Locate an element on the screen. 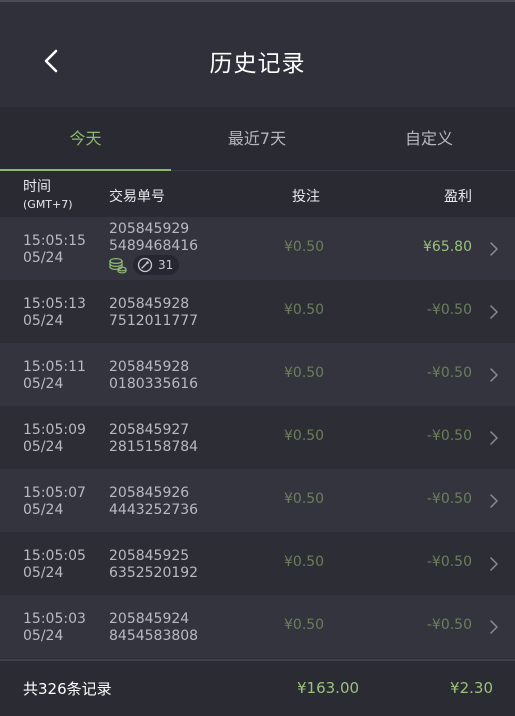 Image resolution: width=515 pixels, height=716 pixels. column-bet: 投注 is located at coordinates (306, 197).